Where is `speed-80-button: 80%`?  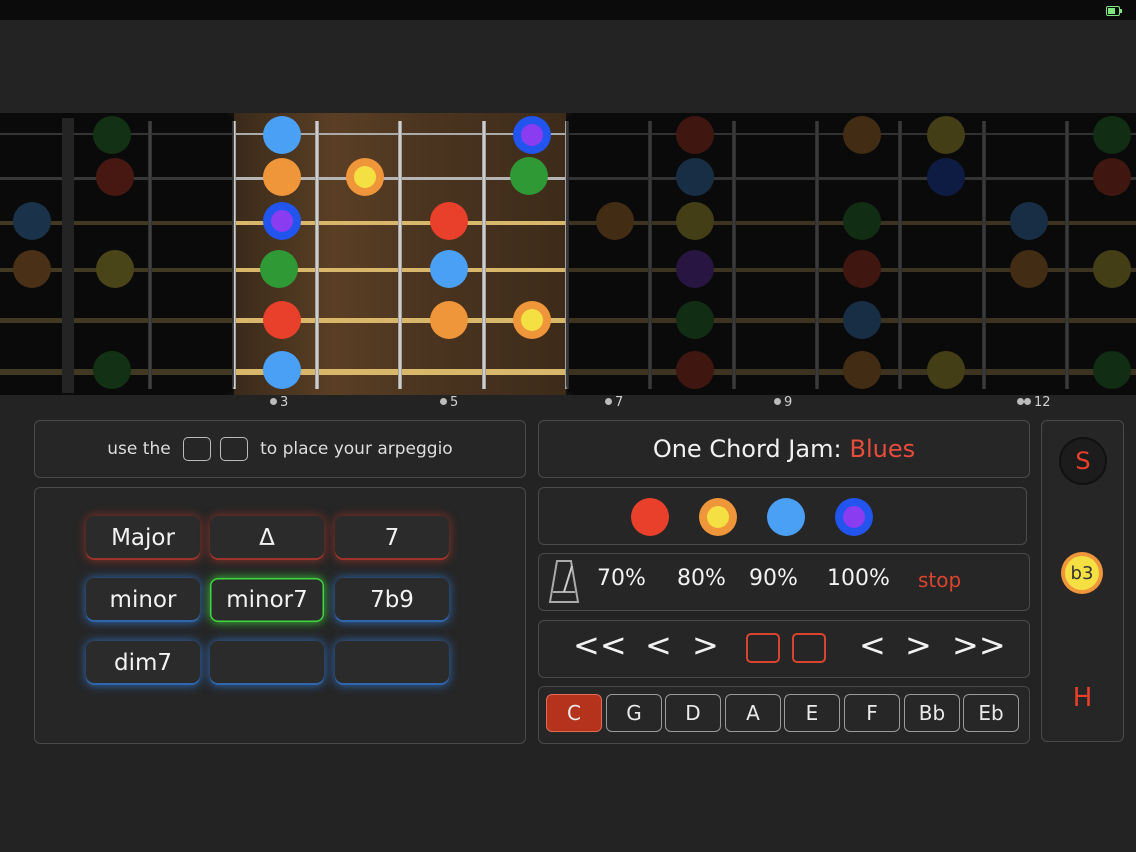
speed-80-button: 80% is located at coordinates (701, 578).